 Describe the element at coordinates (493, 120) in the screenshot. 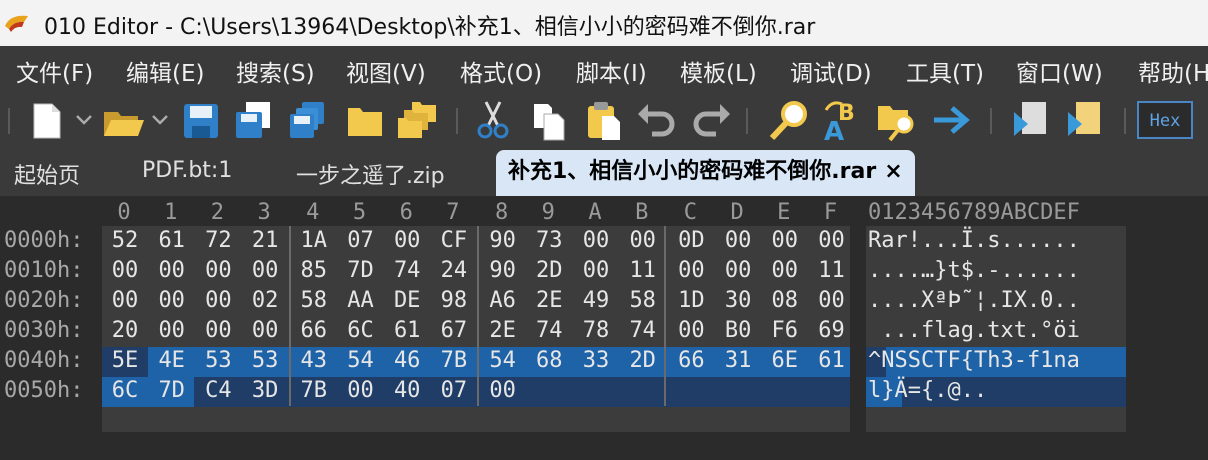

I see `cut-button` at that location.